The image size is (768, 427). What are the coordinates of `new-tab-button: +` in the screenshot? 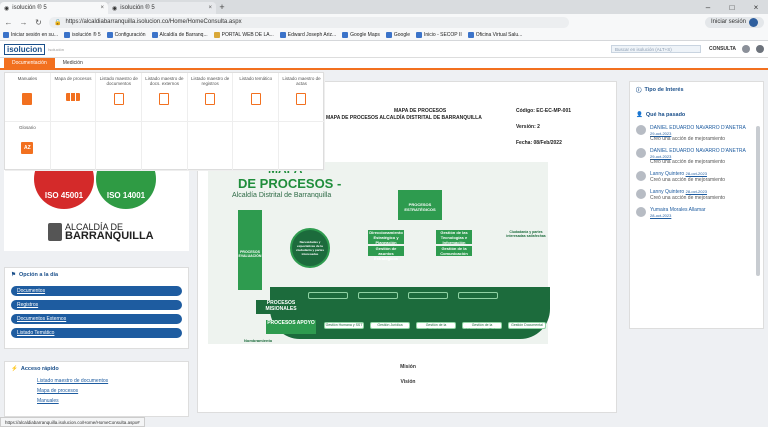 It's located at (222, 7).